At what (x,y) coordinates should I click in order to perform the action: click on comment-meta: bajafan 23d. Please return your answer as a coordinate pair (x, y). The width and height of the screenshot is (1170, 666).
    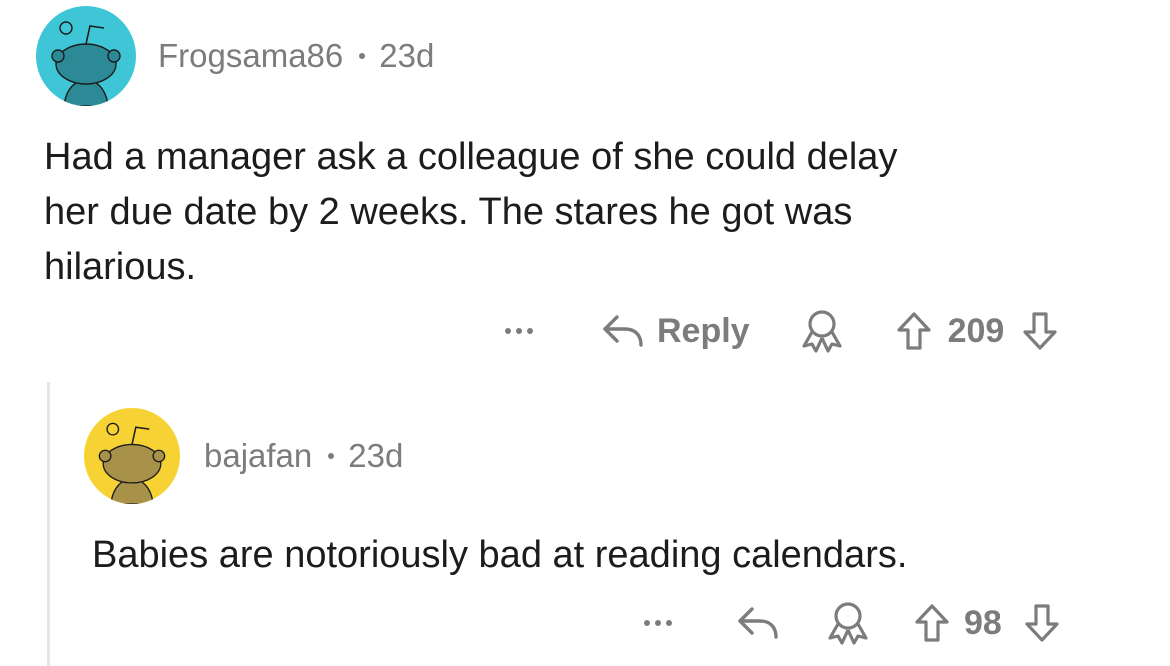
    Looking at the image, I should click on (303, 456).